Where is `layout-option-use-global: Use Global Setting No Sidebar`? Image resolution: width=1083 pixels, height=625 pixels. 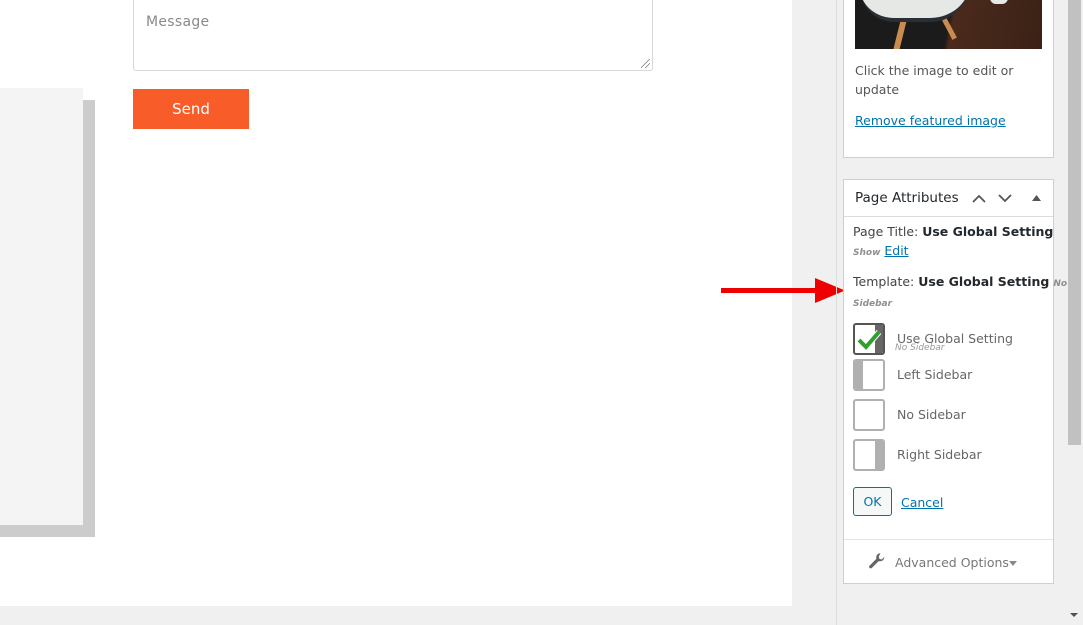 layout-option-use-global: Use Global Setting No Sidebar is located at coordinates (948, 340).